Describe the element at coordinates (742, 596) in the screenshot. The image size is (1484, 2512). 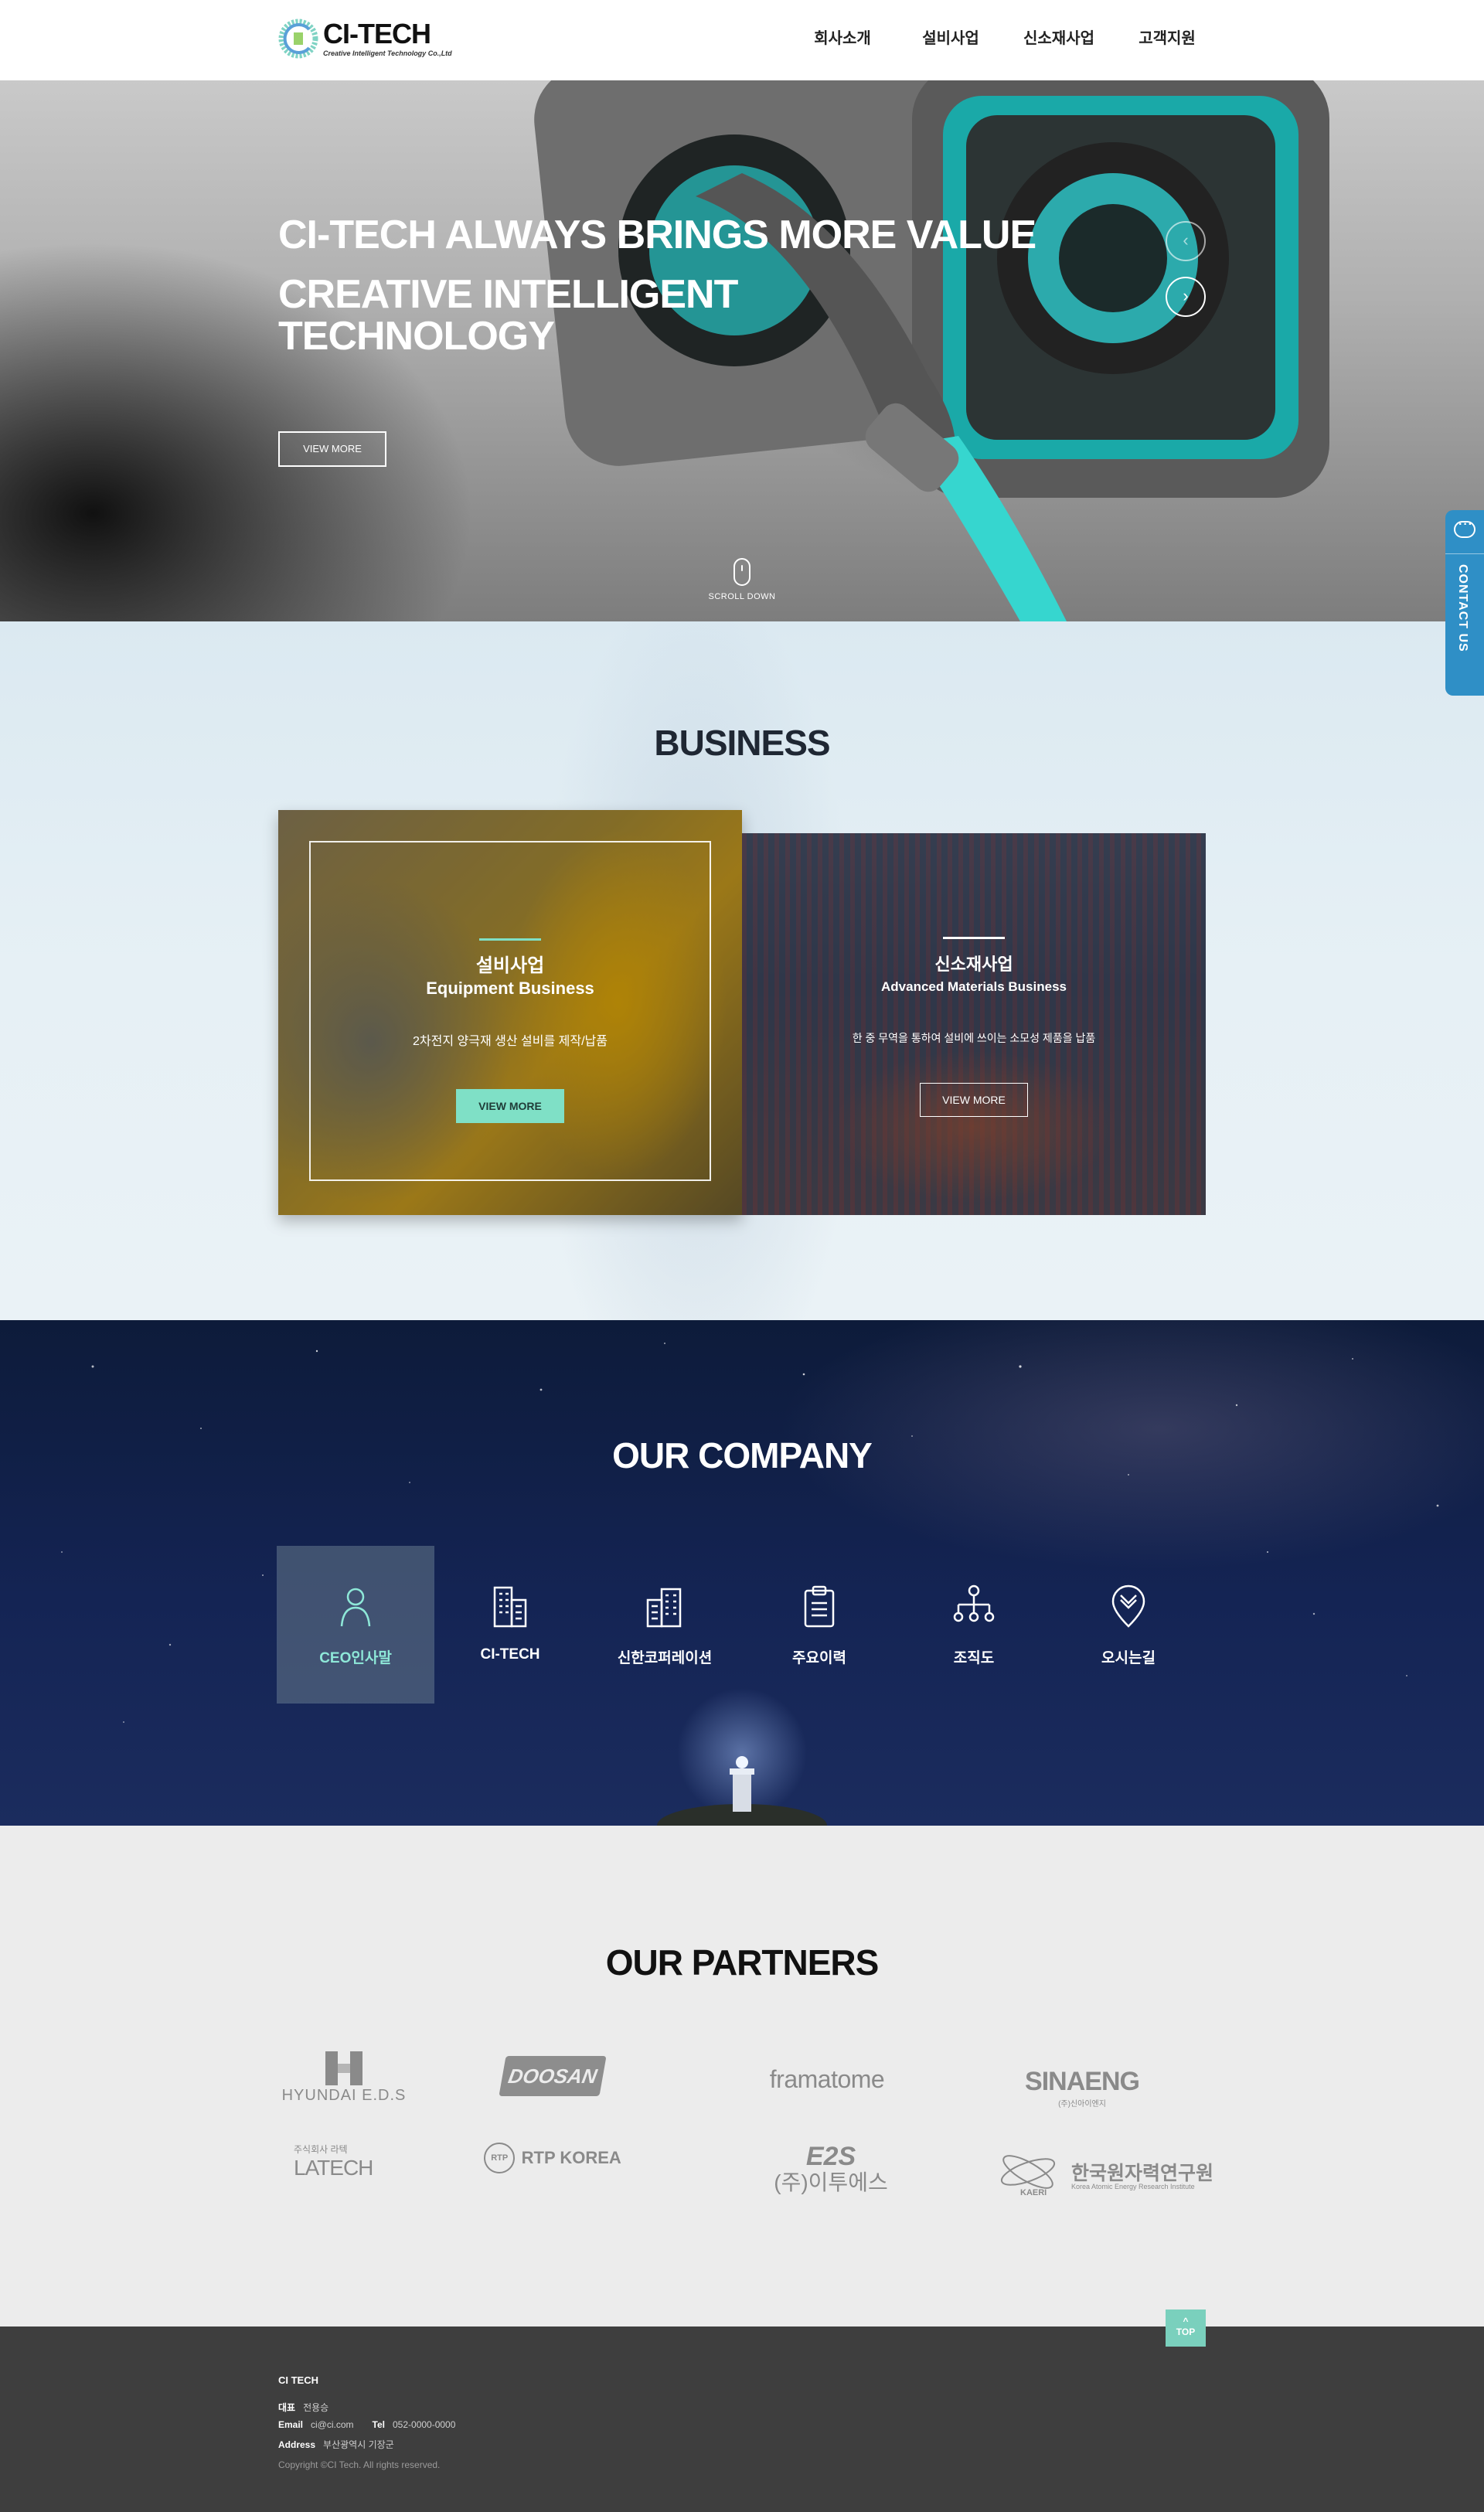
I see `scroll-down-label: SCROLL DOWN` at that location.